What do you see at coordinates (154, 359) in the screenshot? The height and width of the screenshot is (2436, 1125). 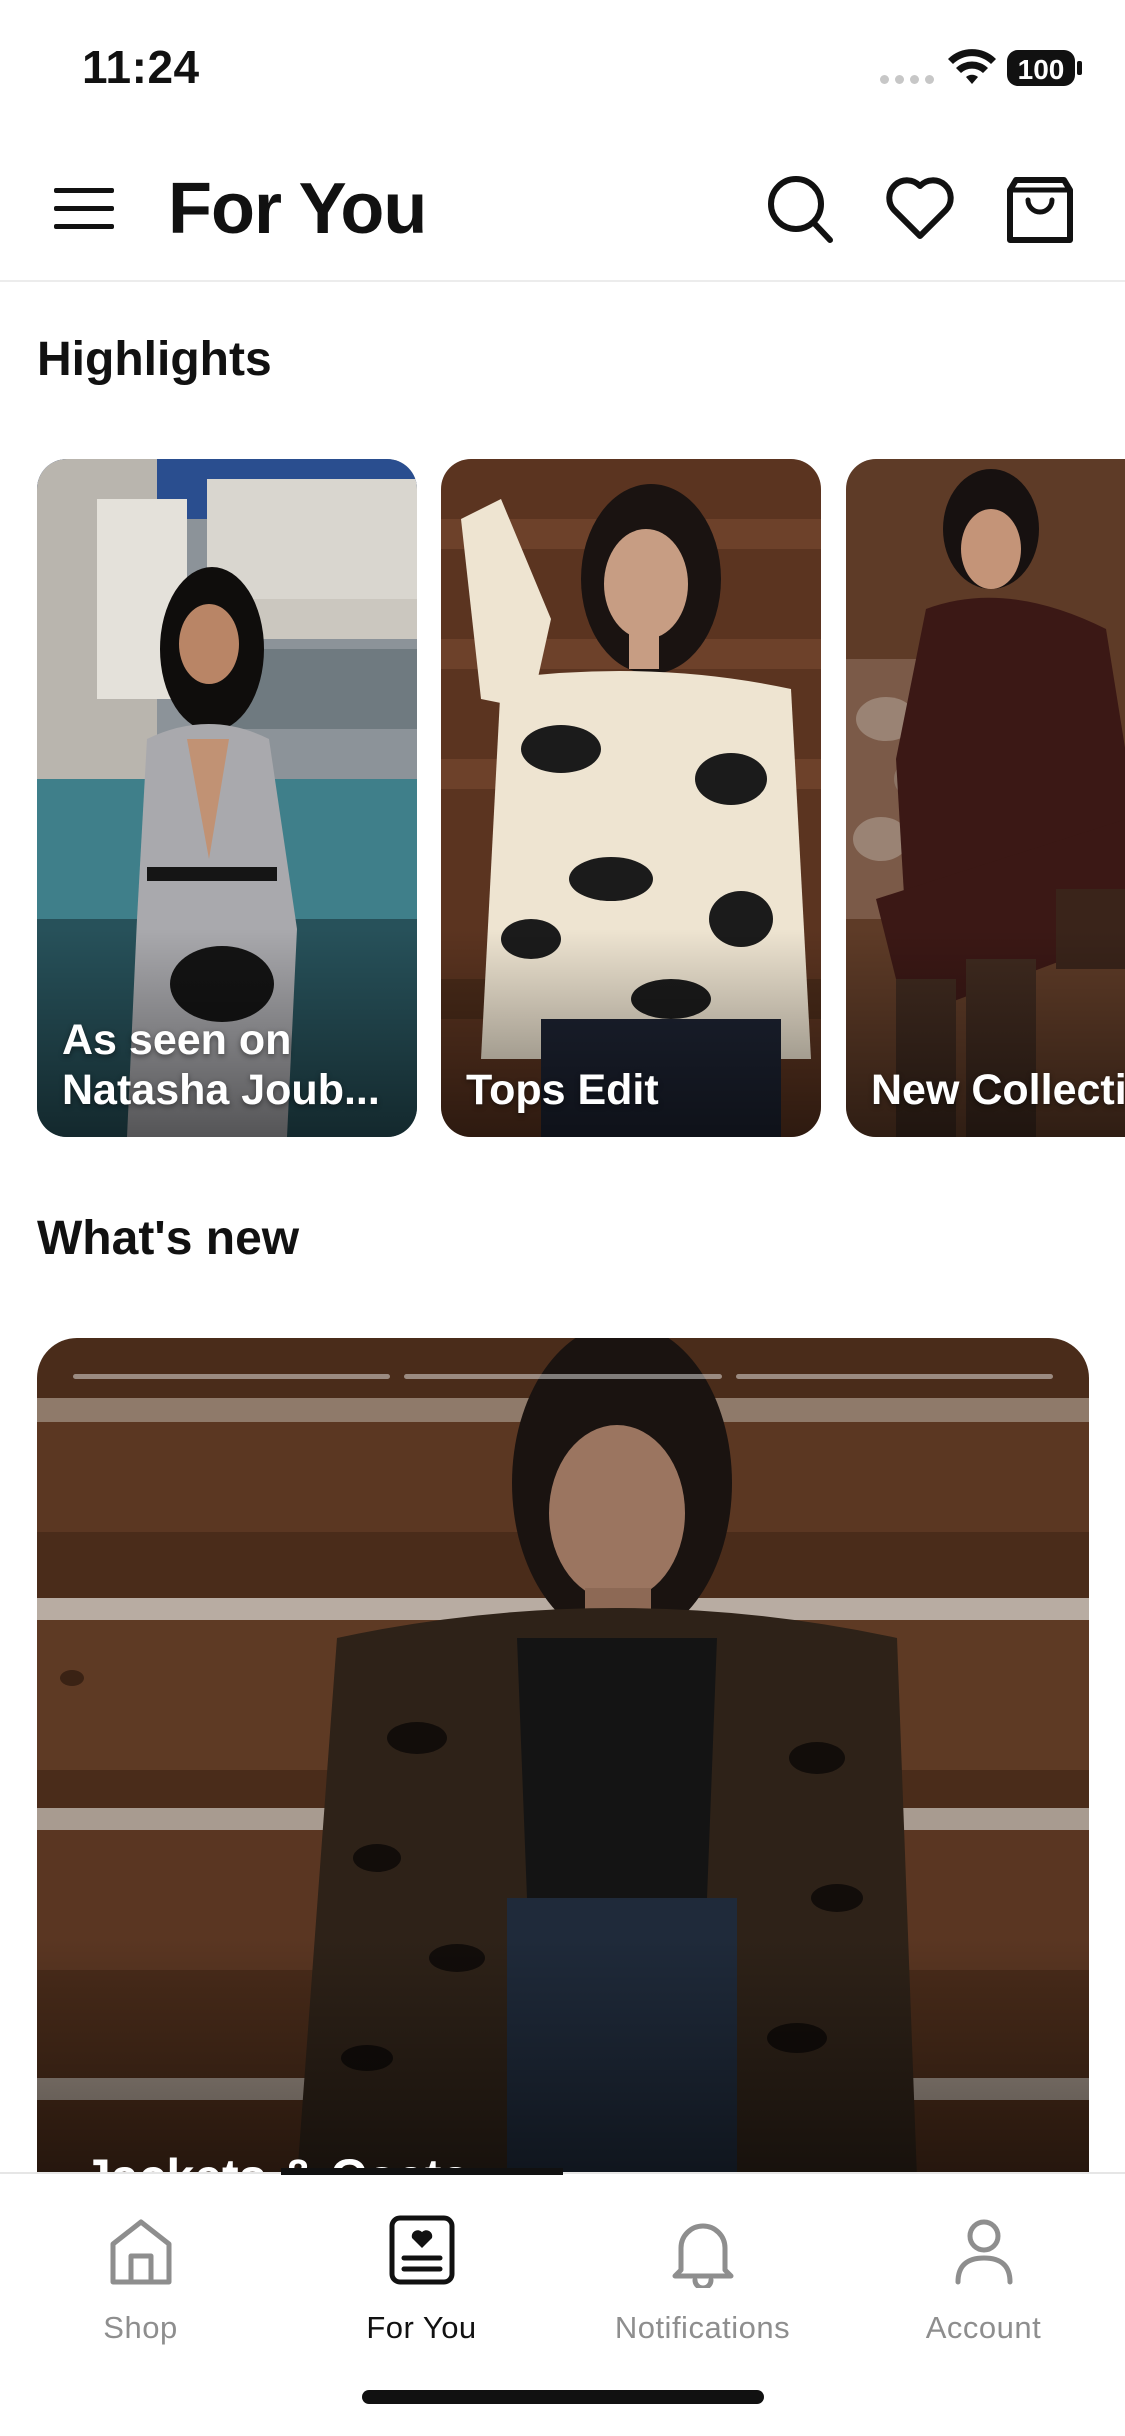 I see `highlights-heading: Highlights` at bounding box center [154, 359].